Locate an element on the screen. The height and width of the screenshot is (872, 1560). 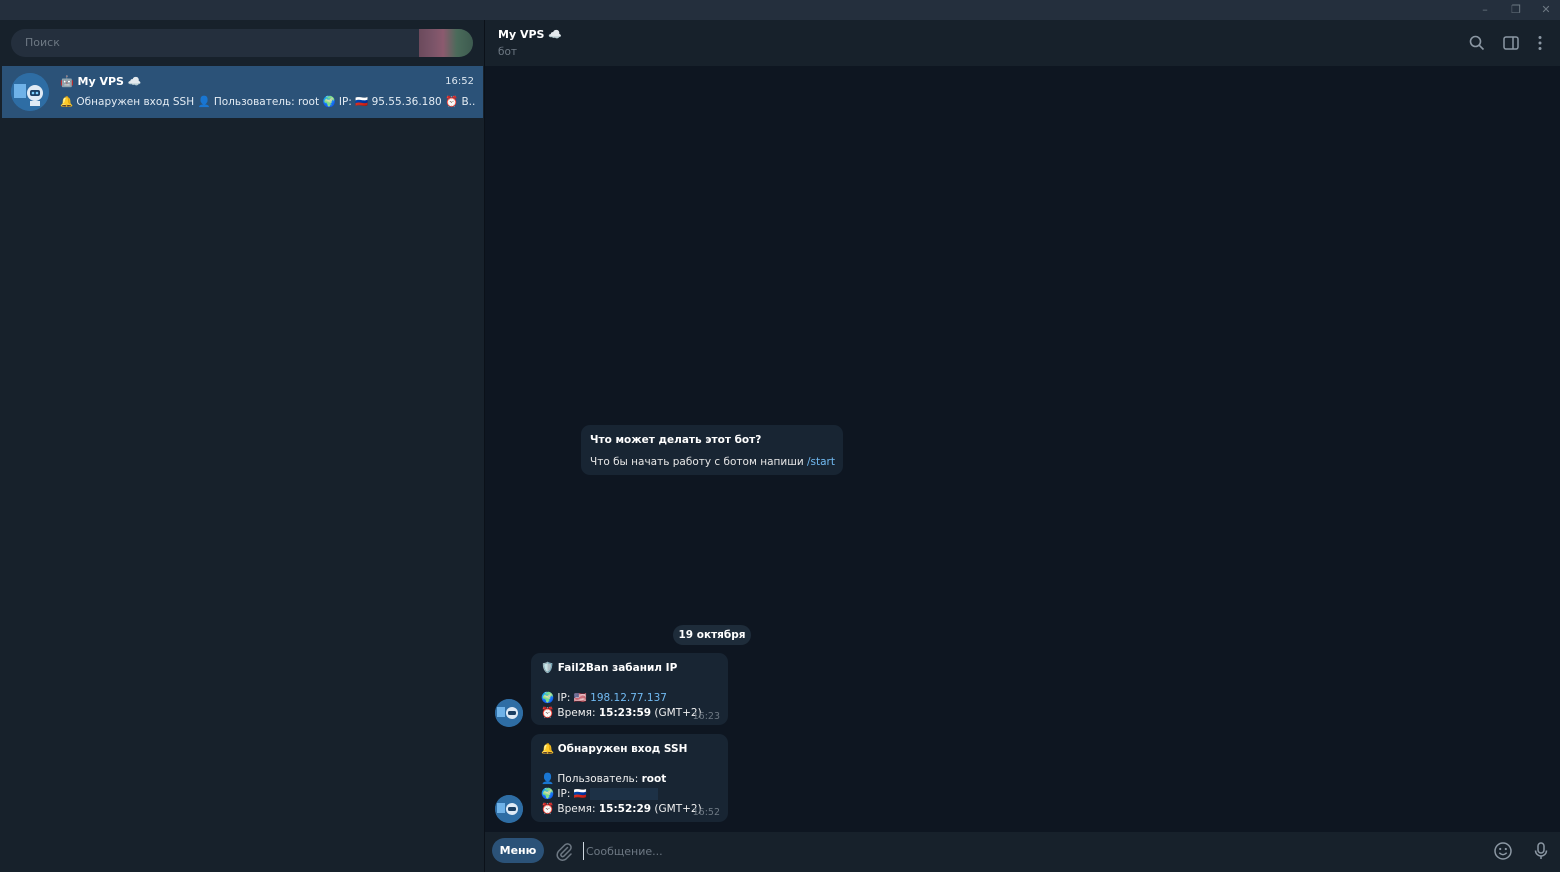
chat-name: 🤖 My VPS ☁️ is located at coordinates (101, 81).